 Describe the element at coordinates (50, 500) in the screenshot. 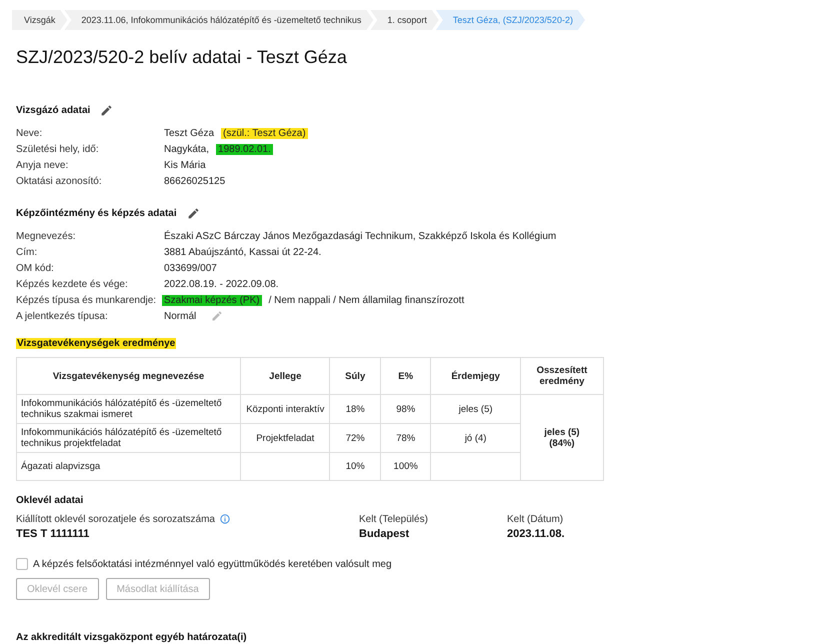

I see `section-heading: Oklevél adatai` at that location.